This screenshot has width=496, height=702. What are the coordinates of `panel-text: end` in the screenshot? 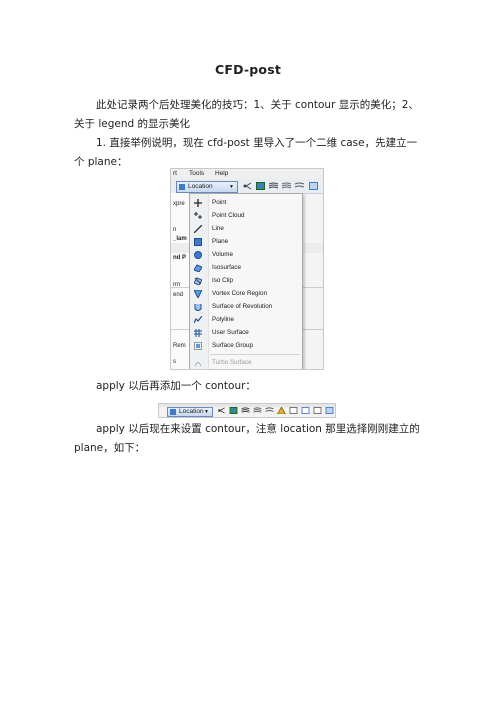 It's located at (178, 295).